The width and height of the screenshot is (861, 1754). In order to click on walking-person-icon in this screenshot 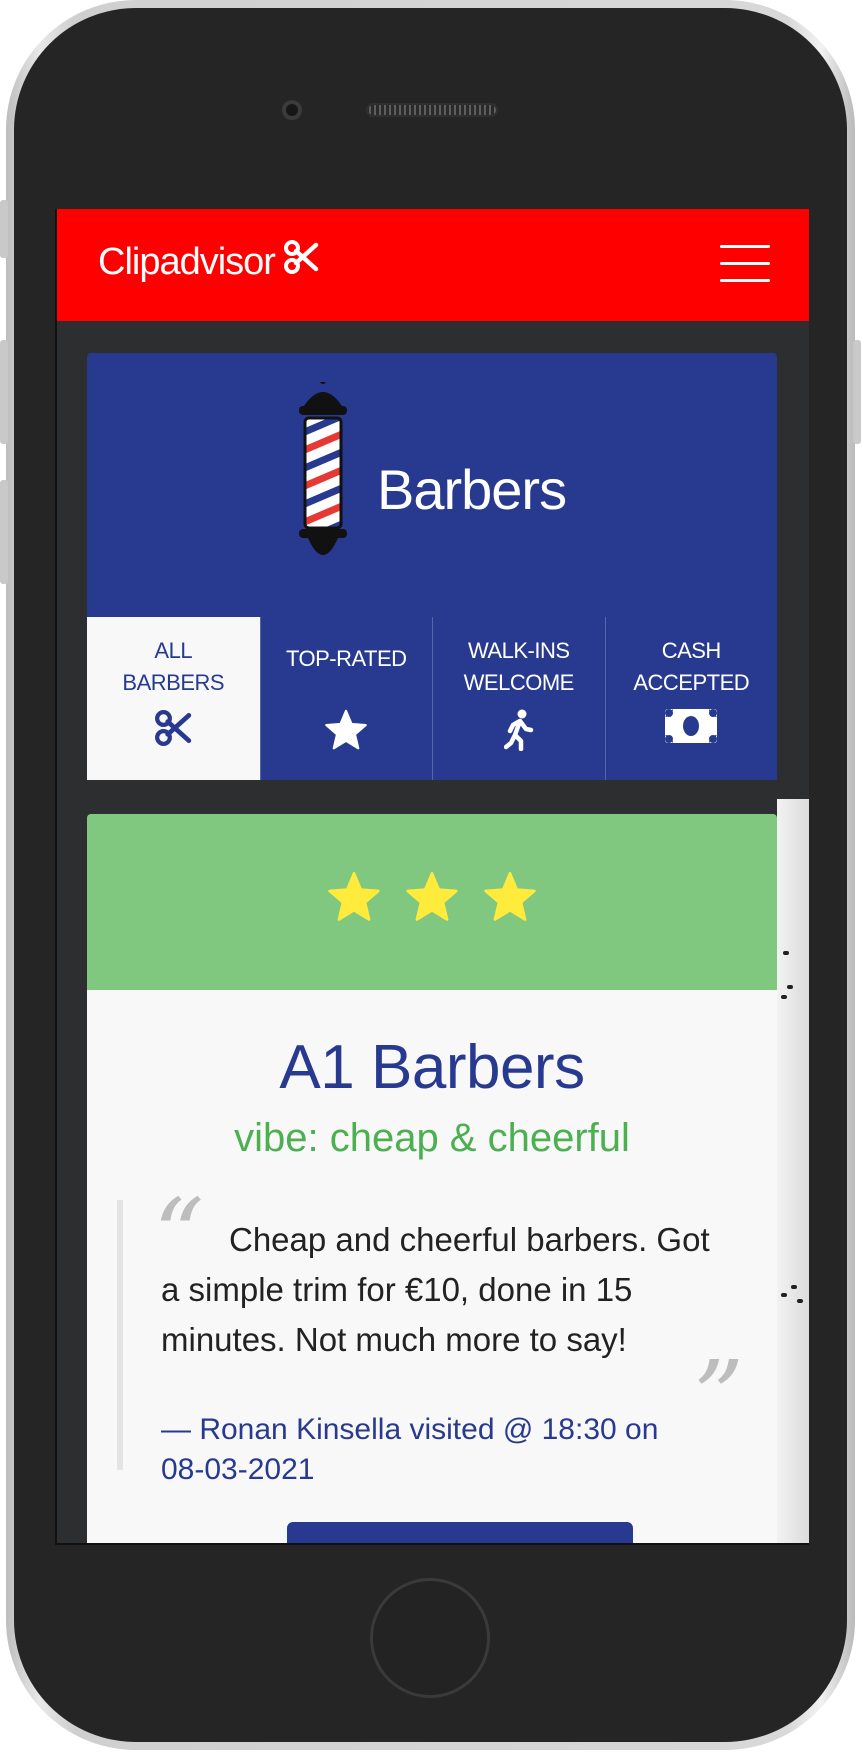, I will do `click(518, 732)`.